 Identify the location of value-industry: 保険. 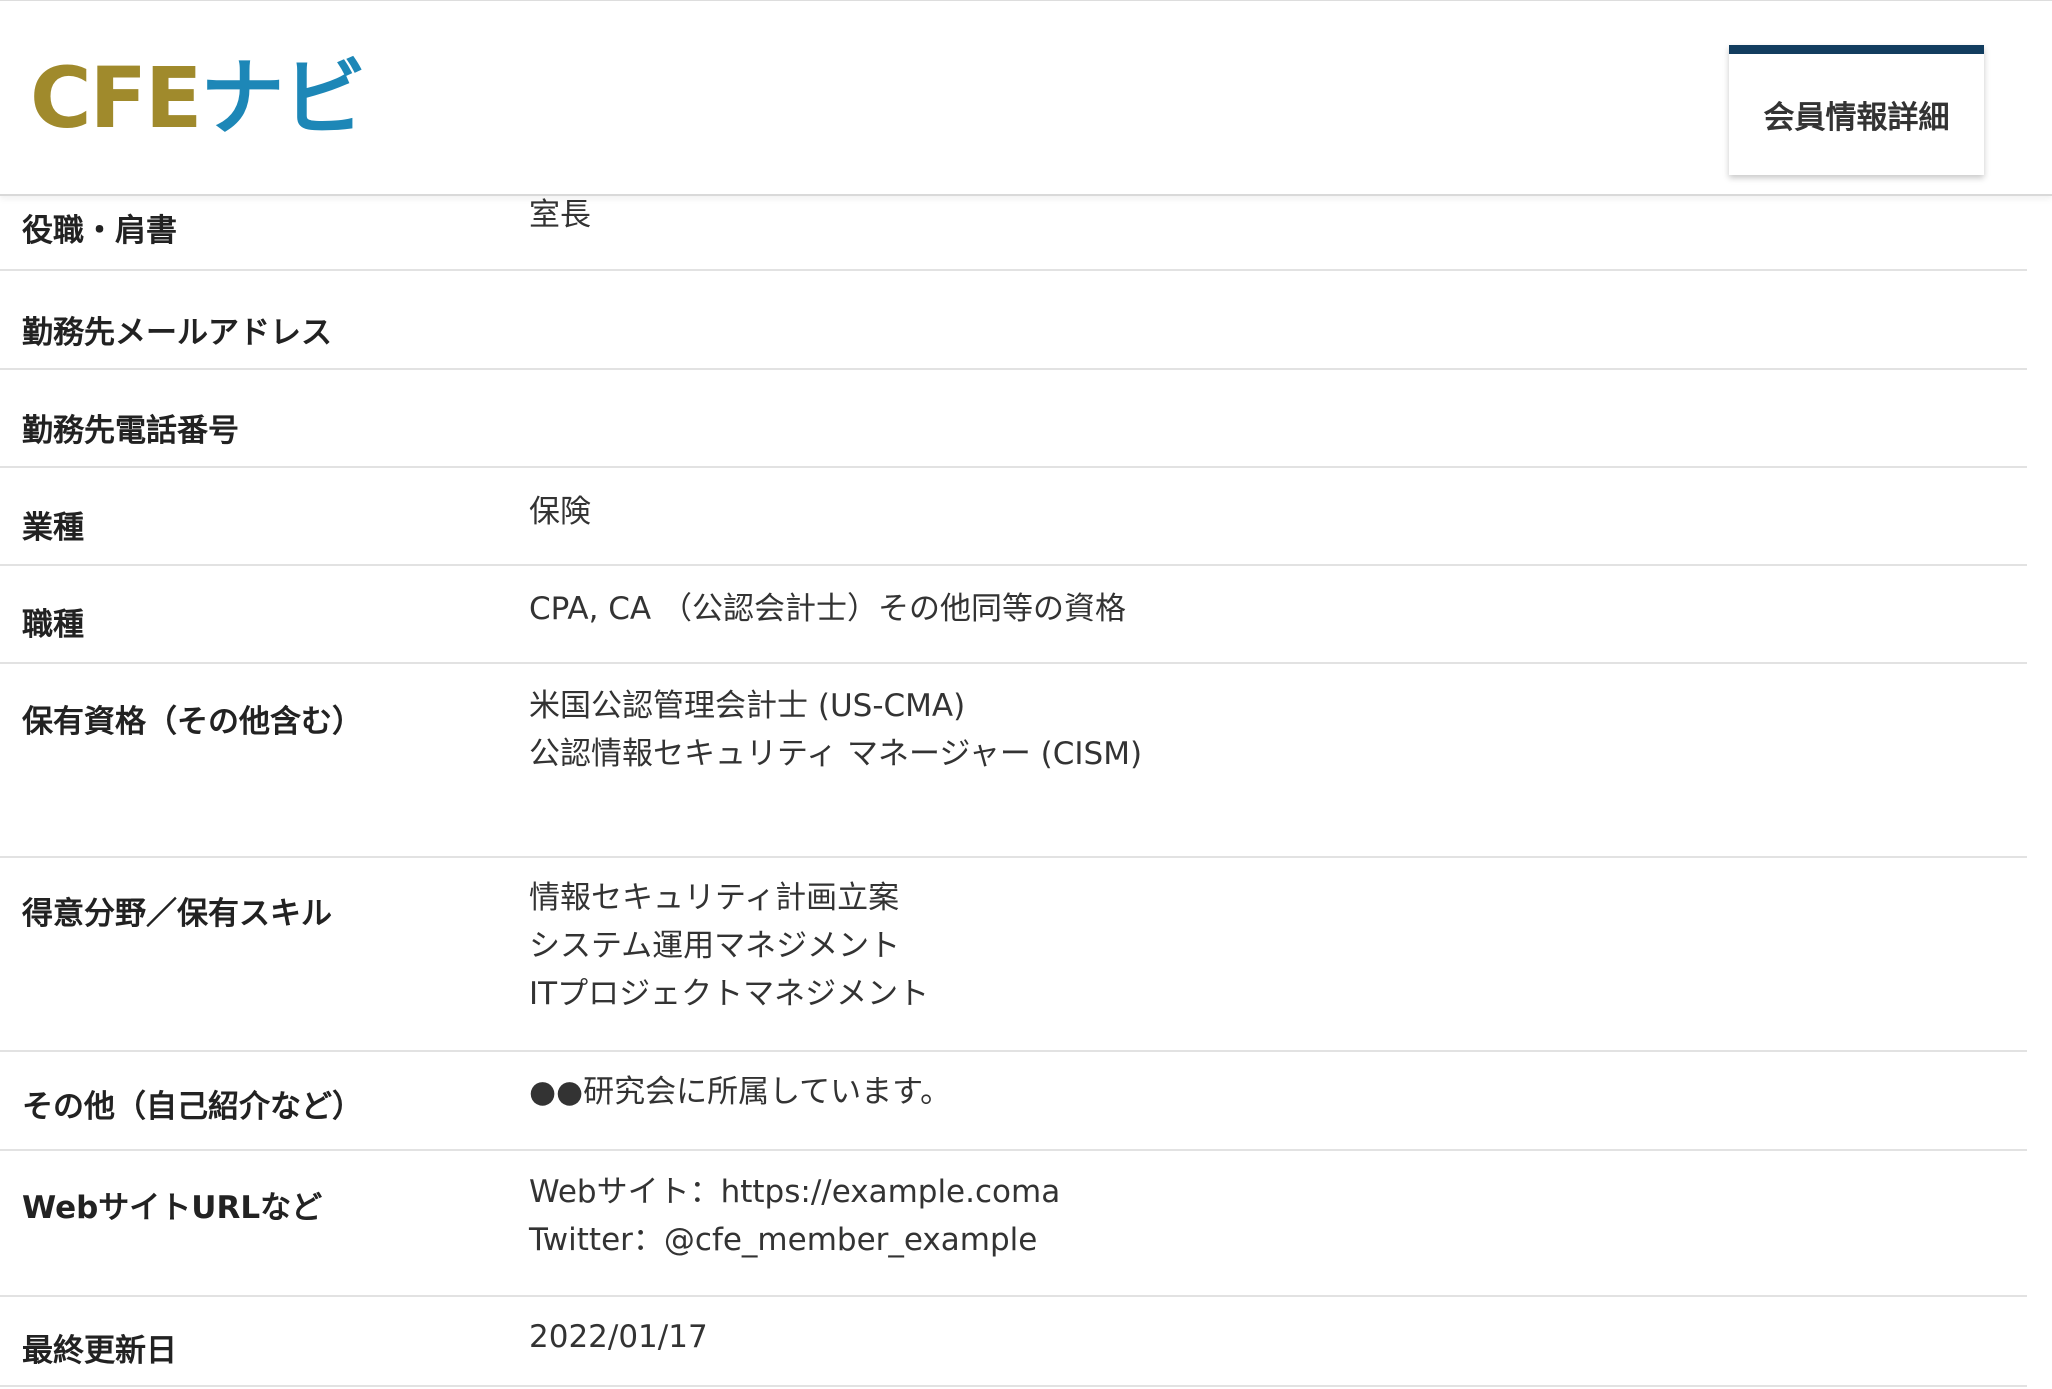
(560, 512).